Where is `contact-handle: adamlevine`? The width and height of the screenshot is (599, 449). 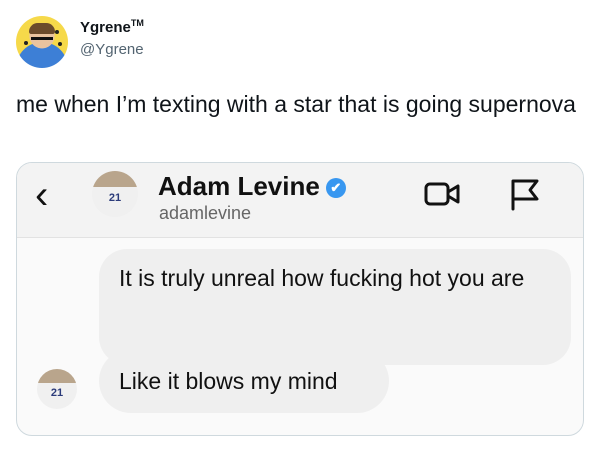 contact-handle: adamlevine is located at coordinates (205, 213).